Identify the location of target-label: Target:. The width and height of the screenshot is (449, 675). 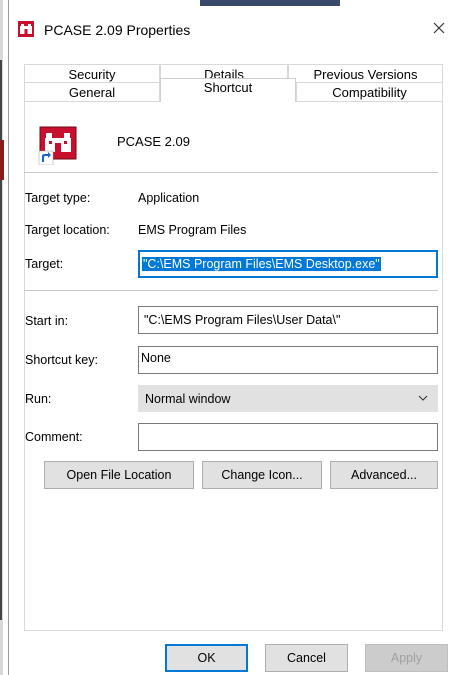
(44, 264).